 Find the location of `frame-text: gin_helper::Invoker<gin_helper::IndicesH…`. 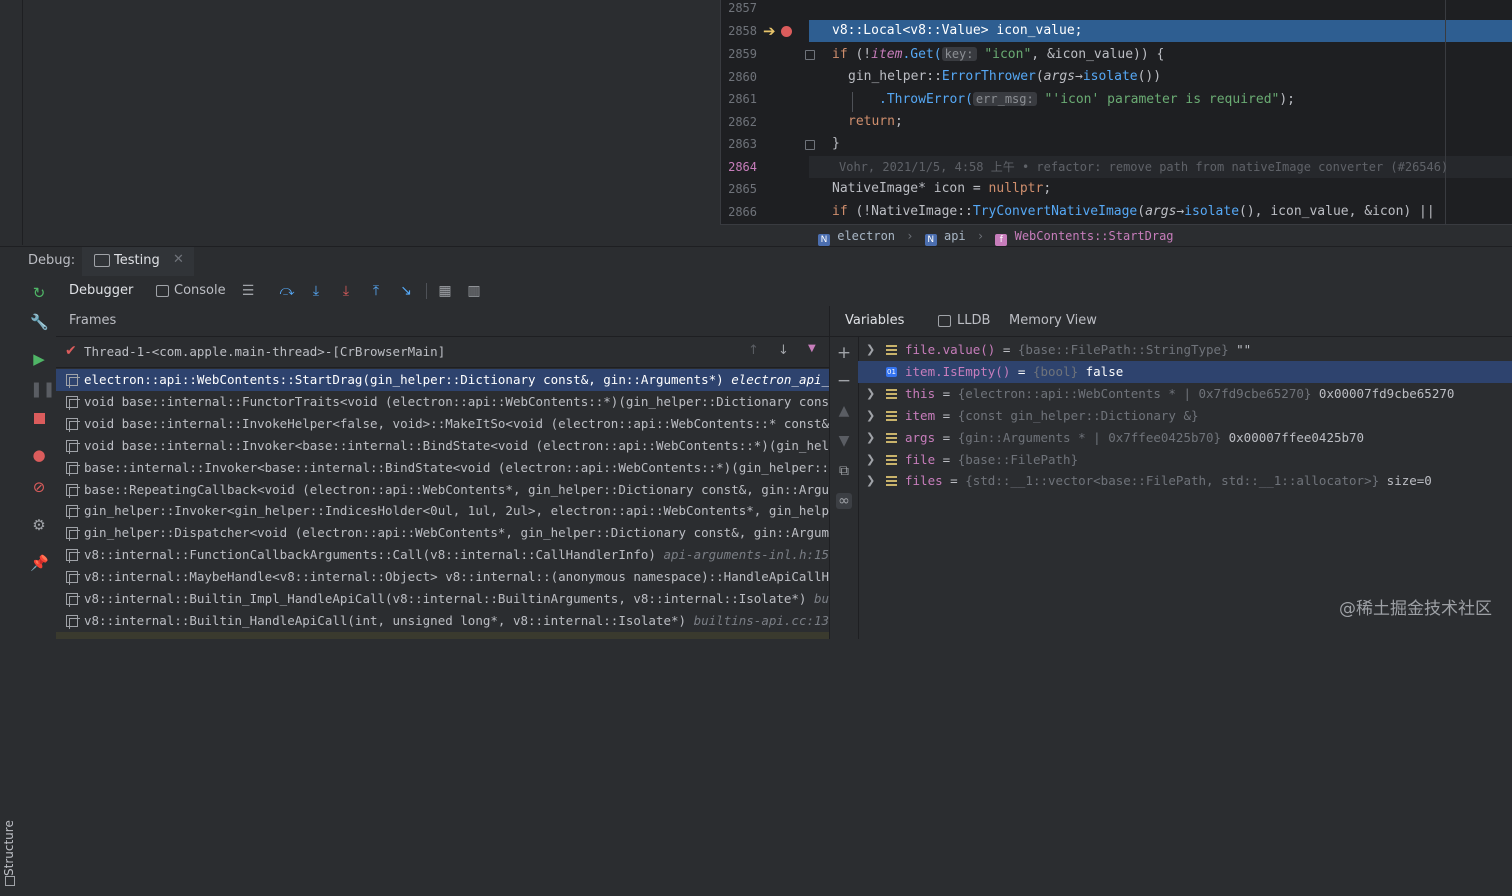

frame-text: gin_helper::Invoker<gin_helper::IndicesH… is located at coordinates (456, 511).